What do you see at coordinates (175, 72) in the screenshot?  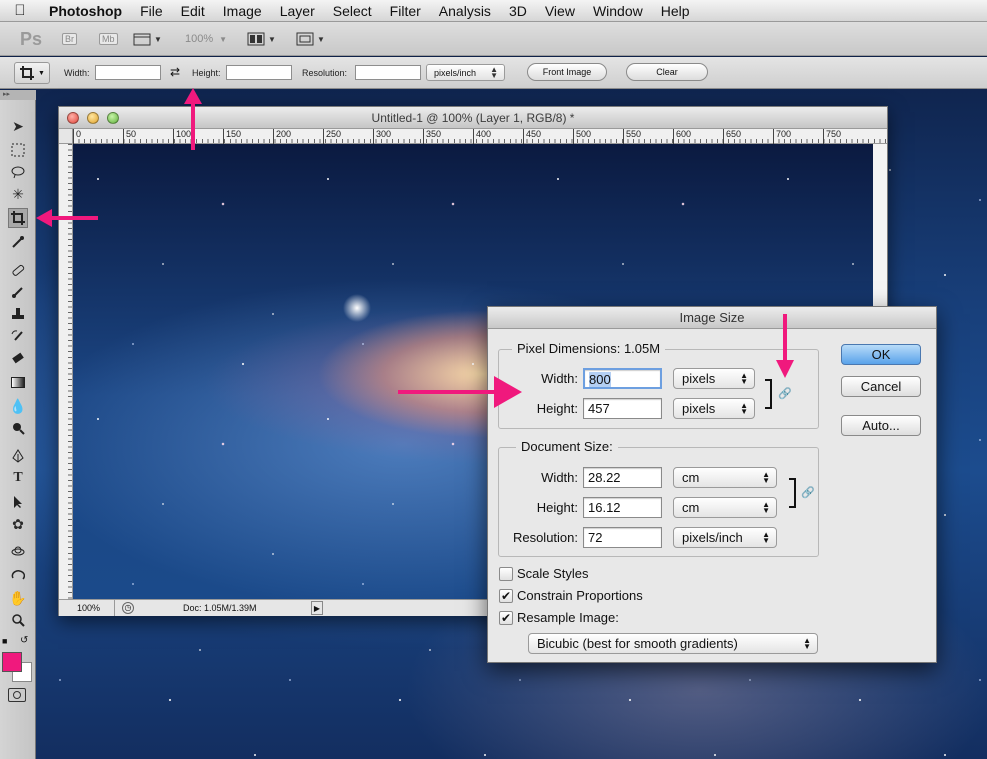 I see `swap-dimensions-icon: ⇄` at bounding box center [175, 72].